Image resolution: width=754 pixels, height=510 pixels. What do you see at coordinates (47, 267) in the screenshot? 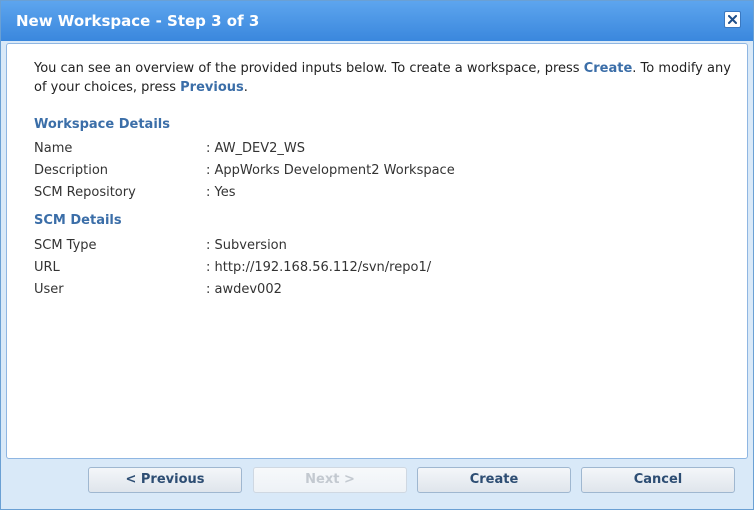
I see `detail-label: URL` at bounding box center [47, 267].